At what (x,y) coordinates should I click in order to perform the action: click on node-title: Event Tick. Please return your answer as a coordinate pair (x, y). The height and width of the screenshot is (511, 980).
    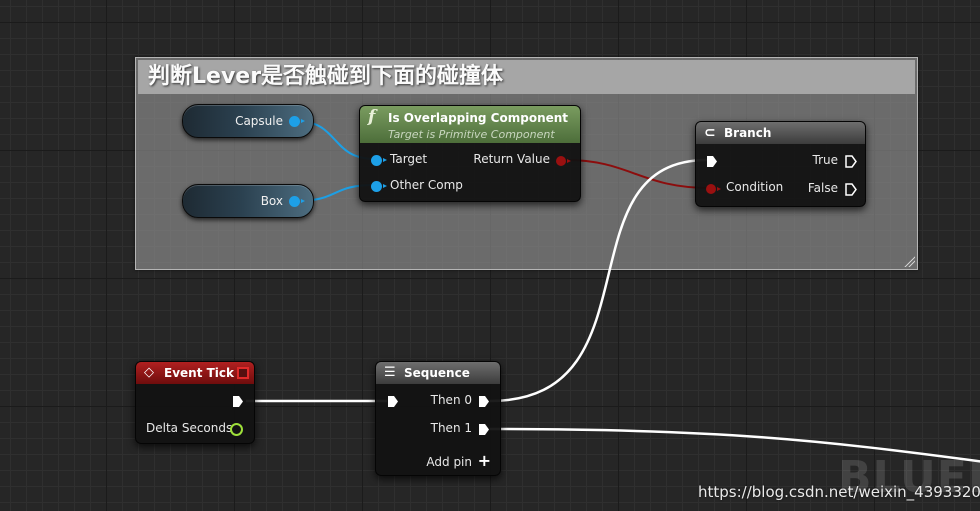
    Looking at the image, I should click on (199, 373).